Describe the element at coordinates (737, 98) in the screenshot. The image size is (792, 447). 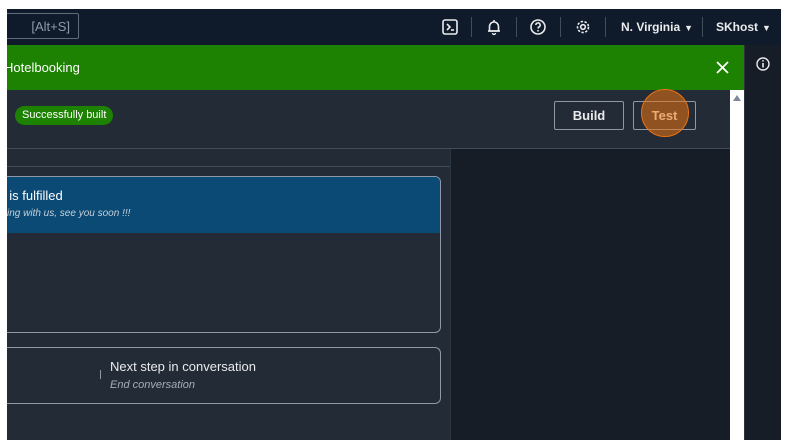
I see `scroll-up-arrow-icon` at that location.